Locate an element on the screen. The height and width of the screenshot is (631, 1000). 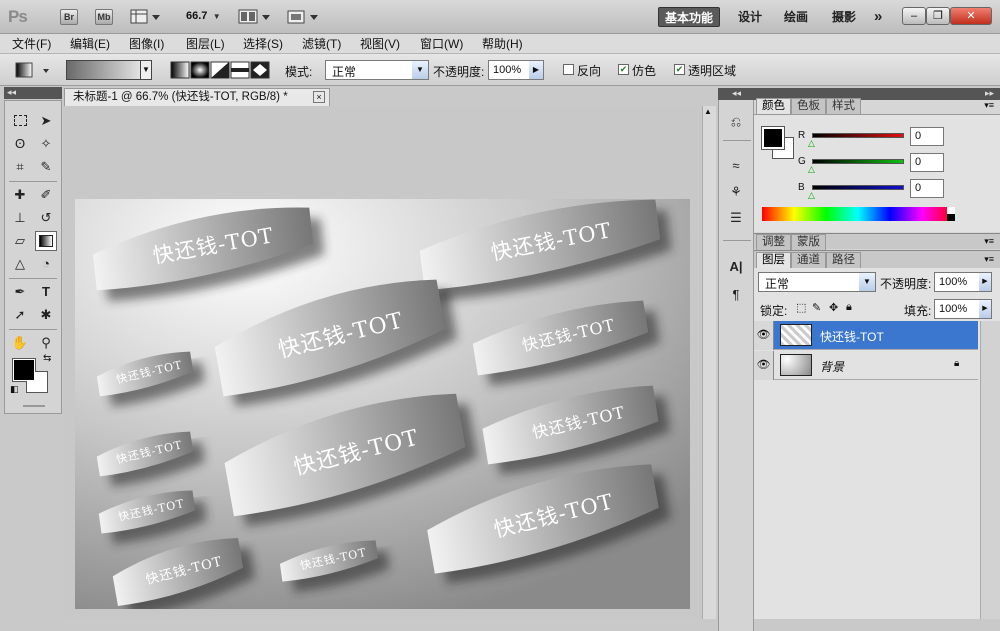
fill-field: 100% ▶ is located at coordinates (963, 309).